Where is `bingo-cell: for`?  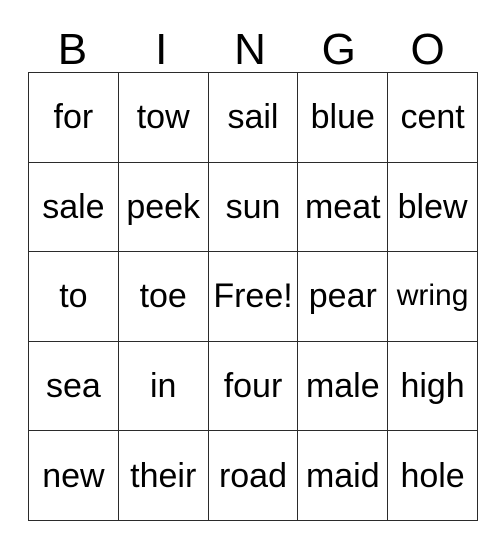
bingo-cell: for is located at coordinates (73, 117).